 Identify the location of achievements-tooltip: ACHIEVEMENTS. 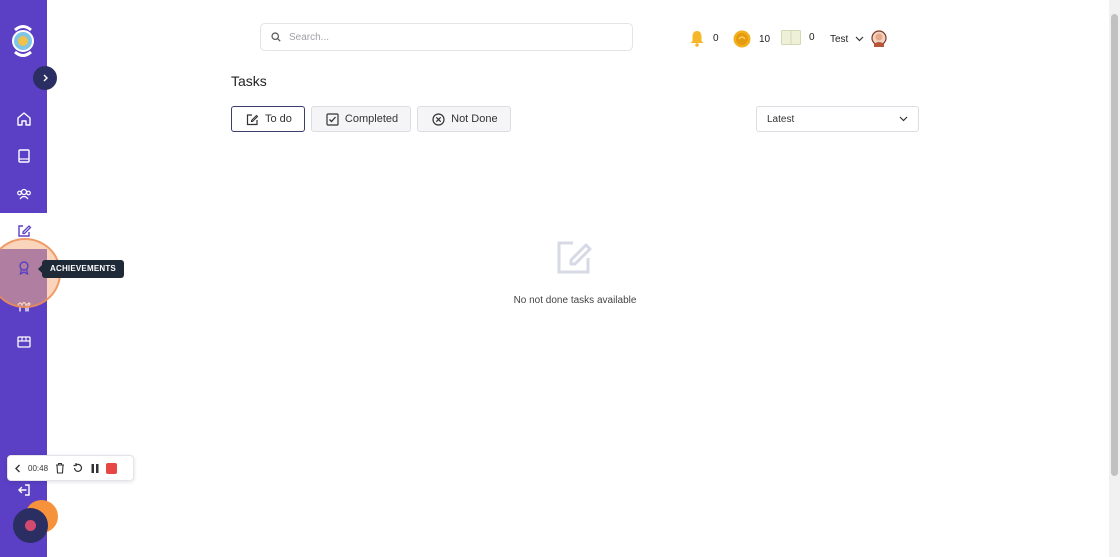
(81, 269).